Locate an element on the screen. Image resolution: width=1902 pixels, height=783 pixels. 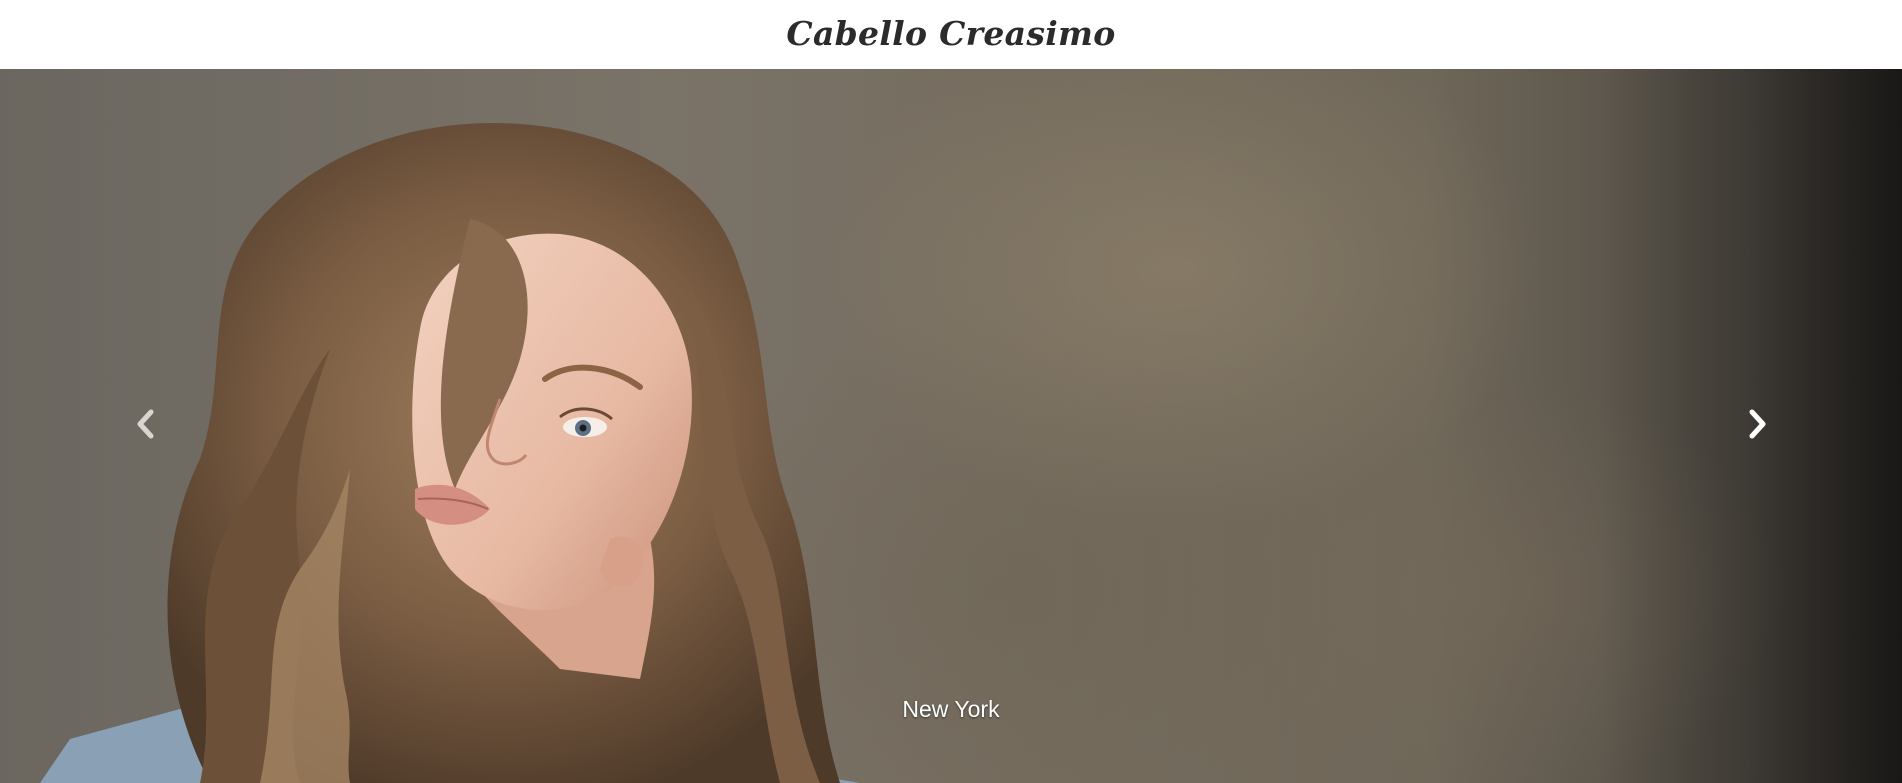
chevron-left-icon is located at coordinates (145, 424).